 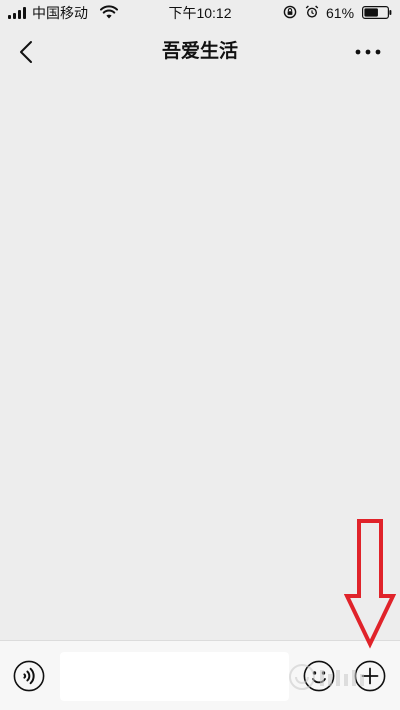 I want to click on nav-bar: 吾爱生活, so click(x=200, y=52).